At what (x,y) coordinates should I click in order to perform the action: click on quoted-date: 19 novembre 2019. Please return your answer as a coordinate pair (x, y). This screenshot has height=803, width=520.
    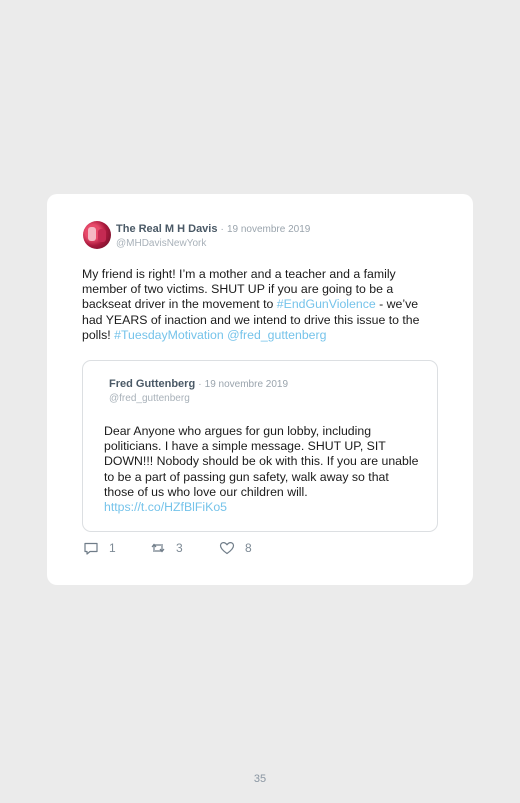
    Looking at the image, I should click on (246, 384).